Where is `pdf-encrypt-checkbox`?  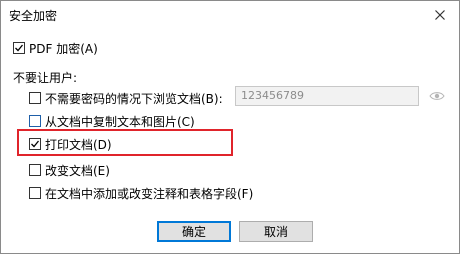 pdf-encrypt-checkbox is located at coordinates (19, 48).